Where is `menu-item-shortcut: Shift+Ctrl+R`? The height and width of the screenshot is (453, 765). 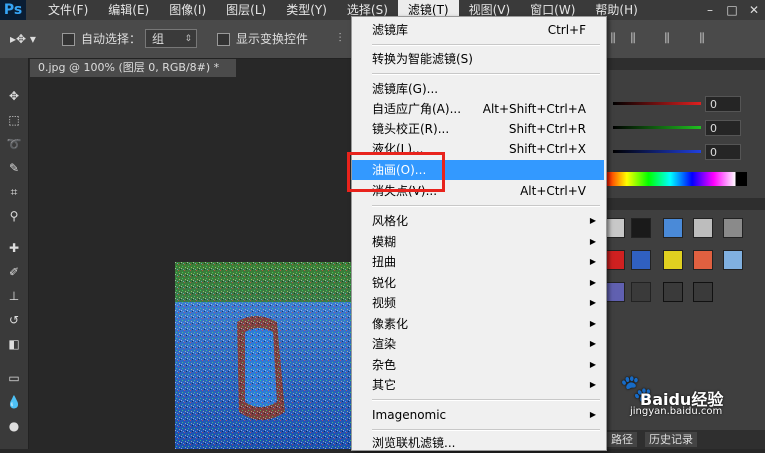
menu-item-shortcut: Shift+Ctrl+R is located at coordinates (547, 129).